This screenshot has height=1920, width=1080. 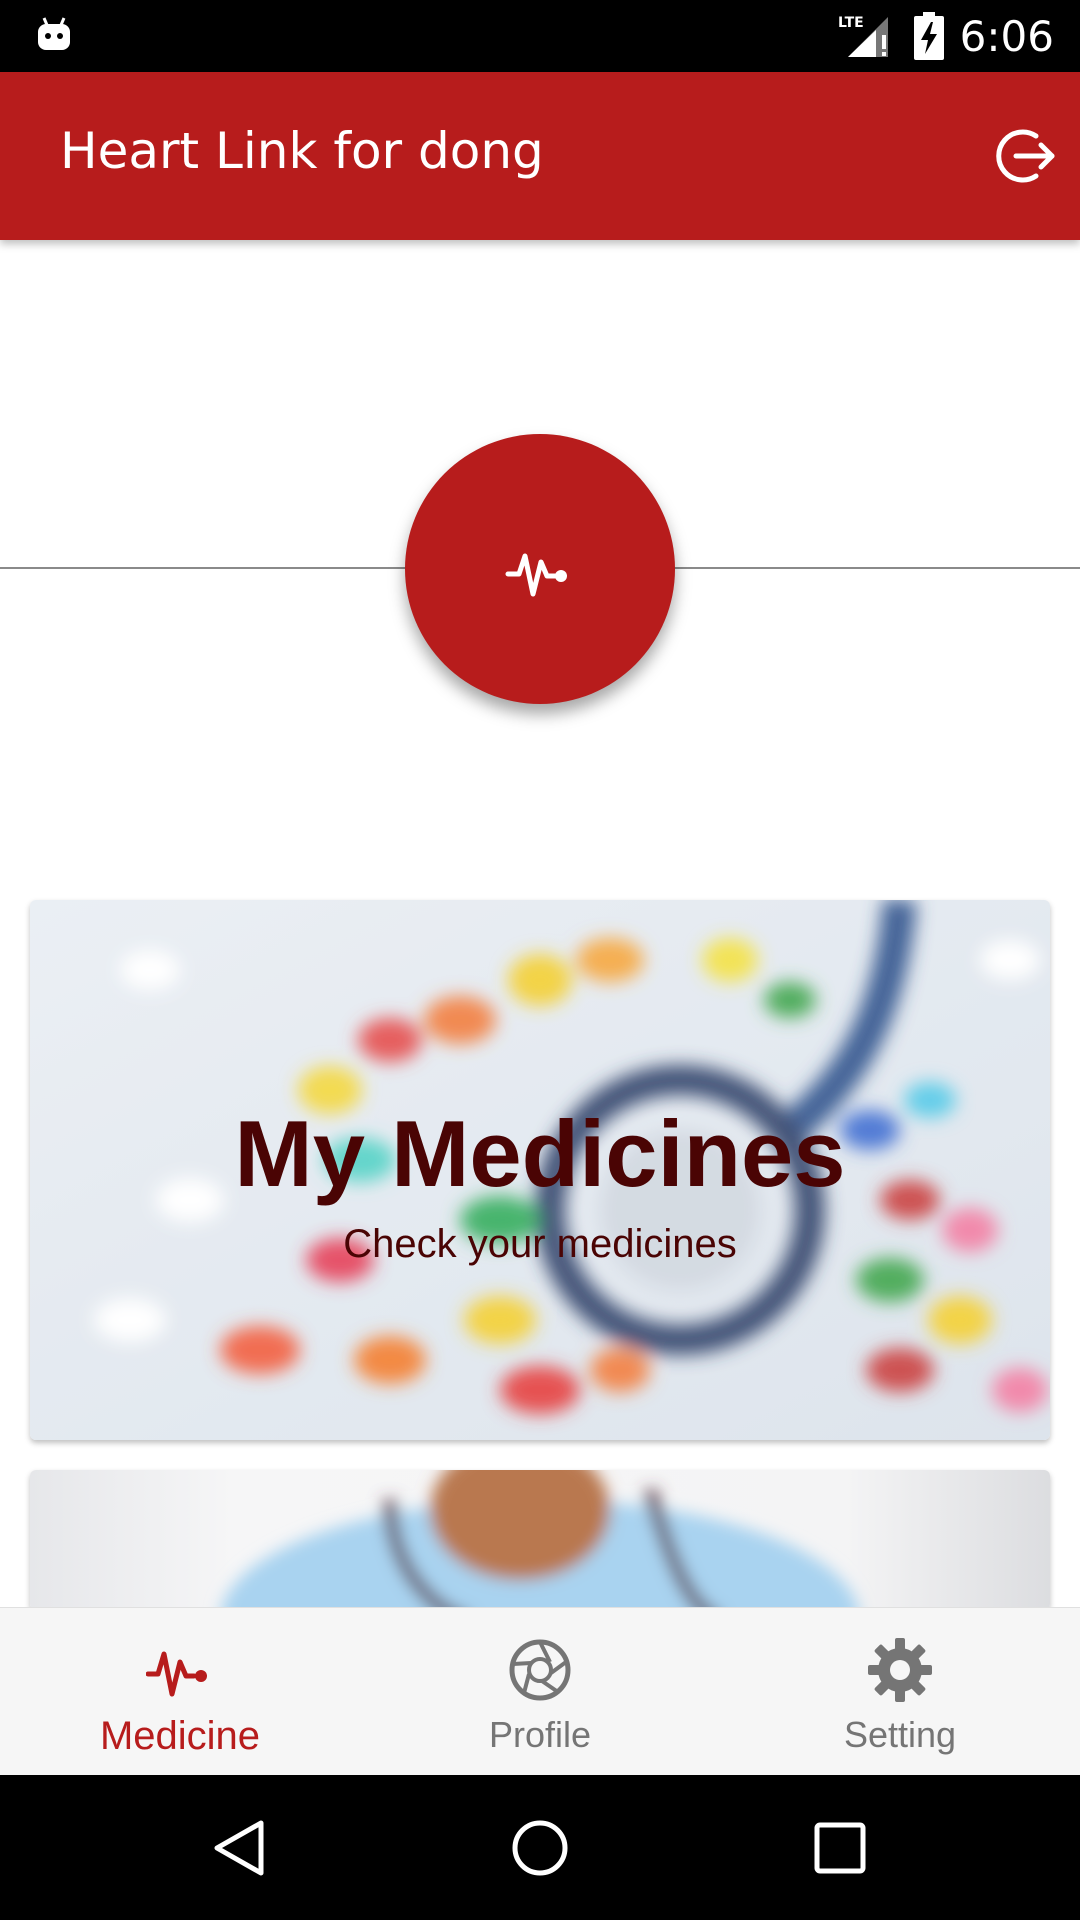 I want to click on logout-icon, so click(x=1026, y=156).